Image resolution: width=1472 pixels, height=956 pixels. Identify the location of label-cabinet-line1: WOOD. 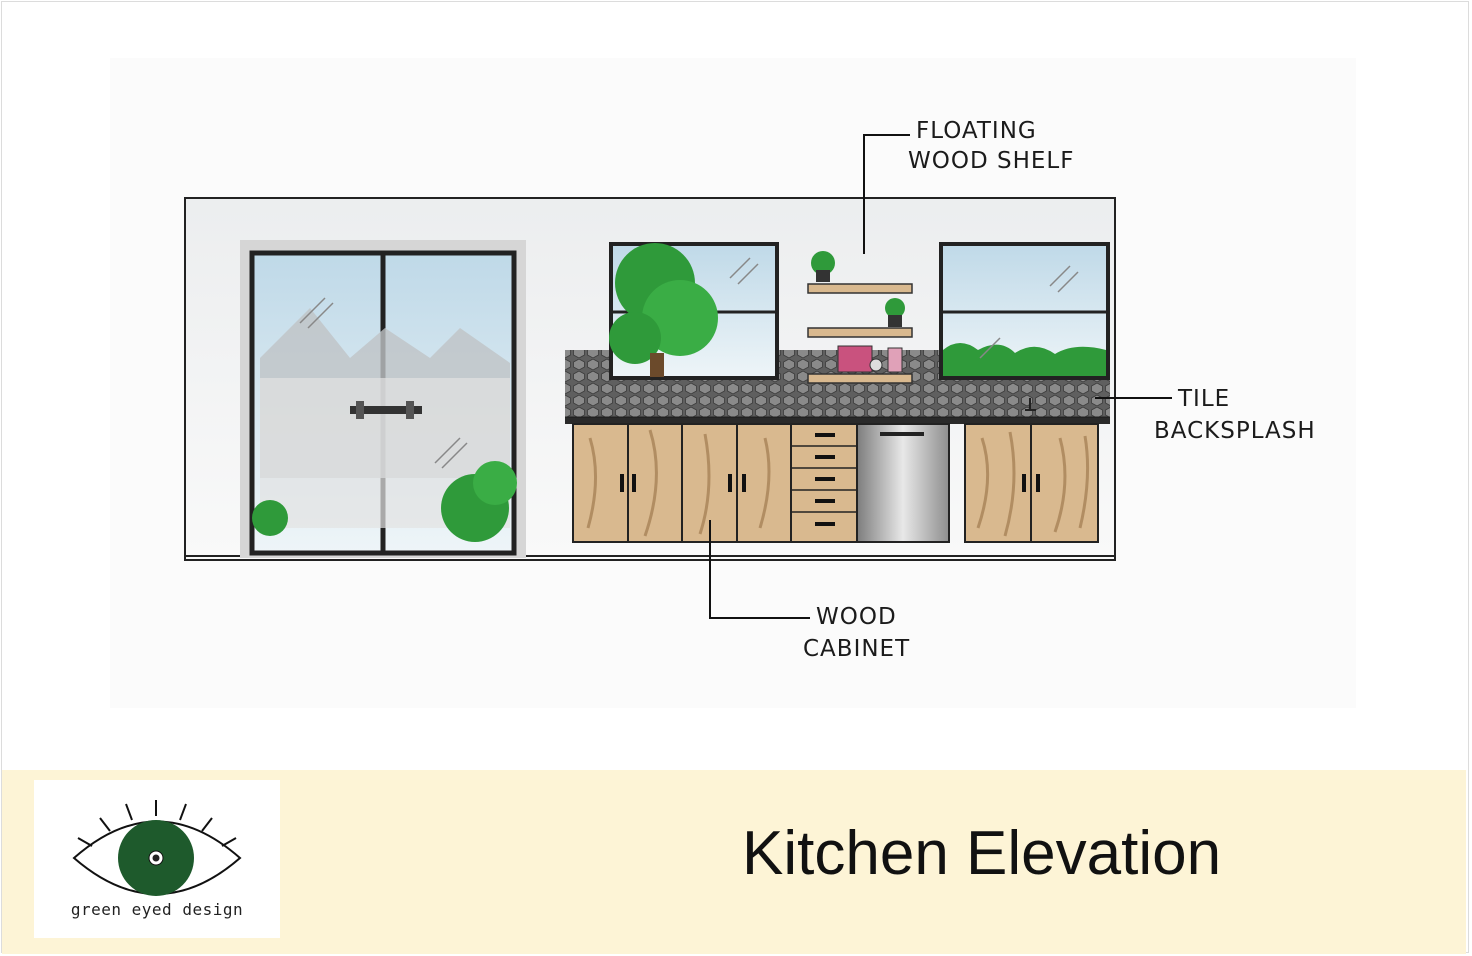
(856, 617).